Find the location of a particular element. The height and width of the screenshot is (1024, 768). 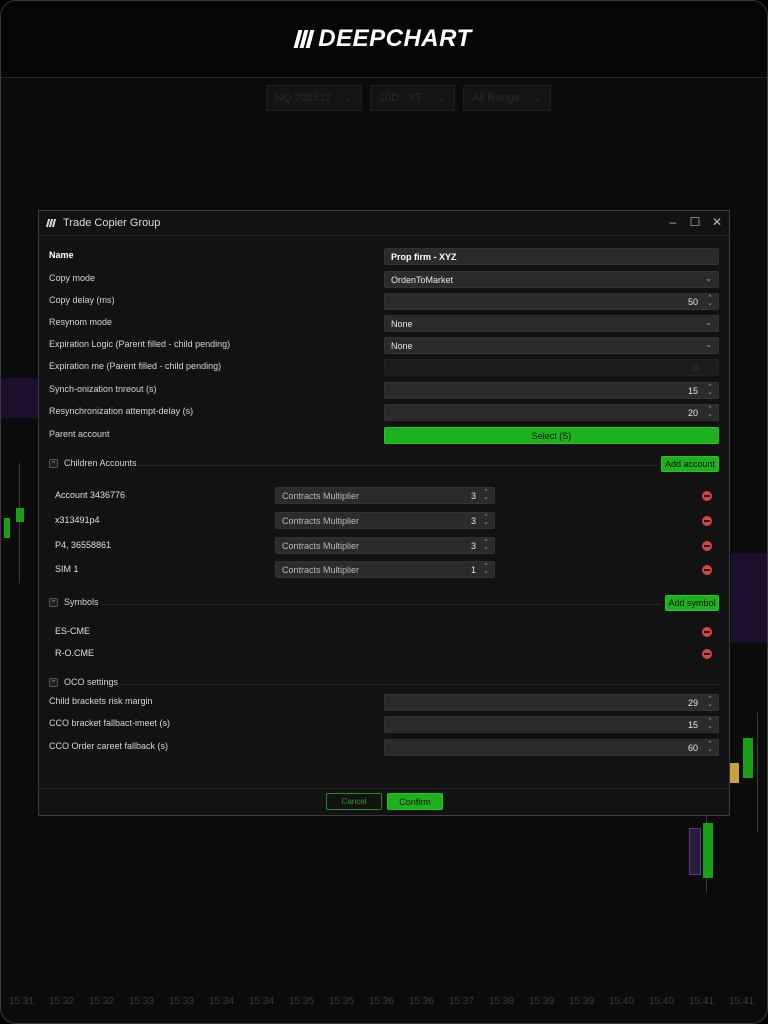

select-parent-button: Select (S) is located at coordinates (551, 435).